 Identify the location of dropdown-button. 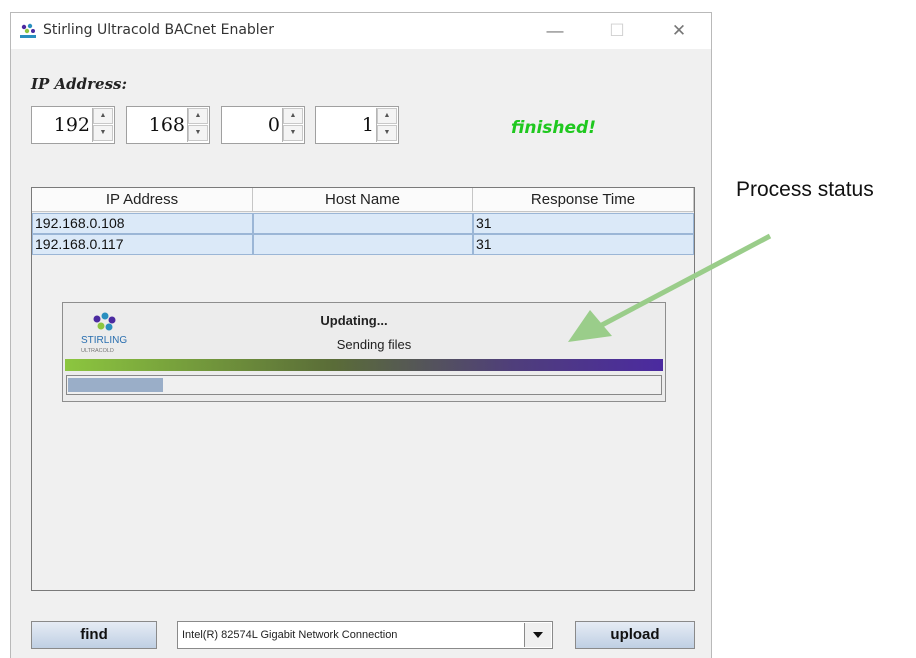
(537, 635).